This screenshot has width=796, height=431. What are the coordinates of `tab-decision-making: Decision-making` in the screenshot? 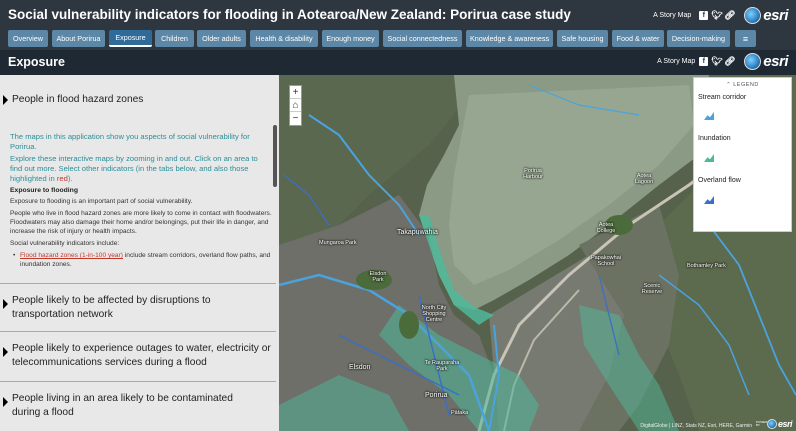 It's located at (698, 38).